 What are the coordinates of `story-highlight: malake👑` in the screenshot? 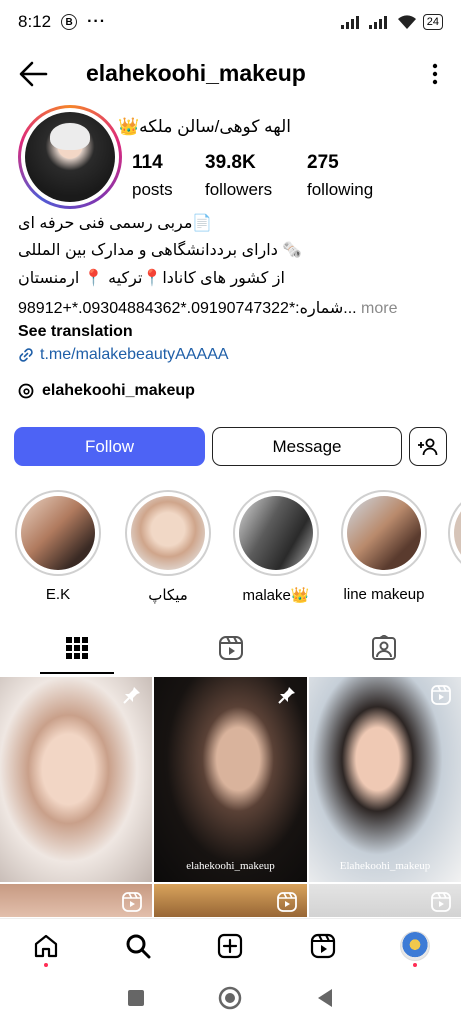 It's located at (276, 547).